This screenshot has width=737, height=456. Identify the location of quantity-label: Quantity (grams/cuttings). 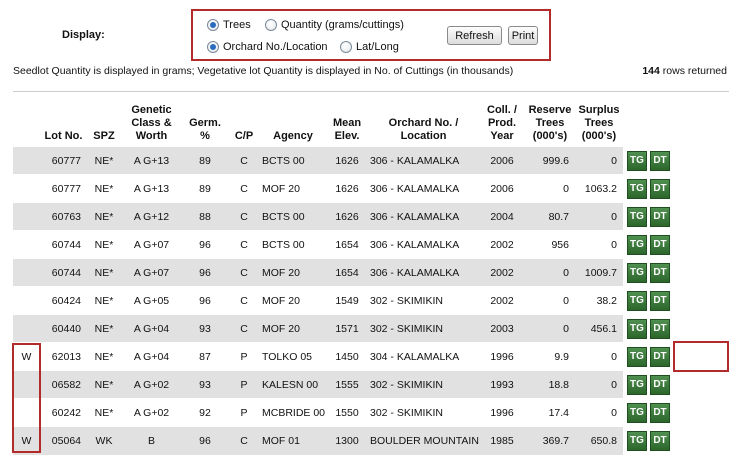
(342, 25).